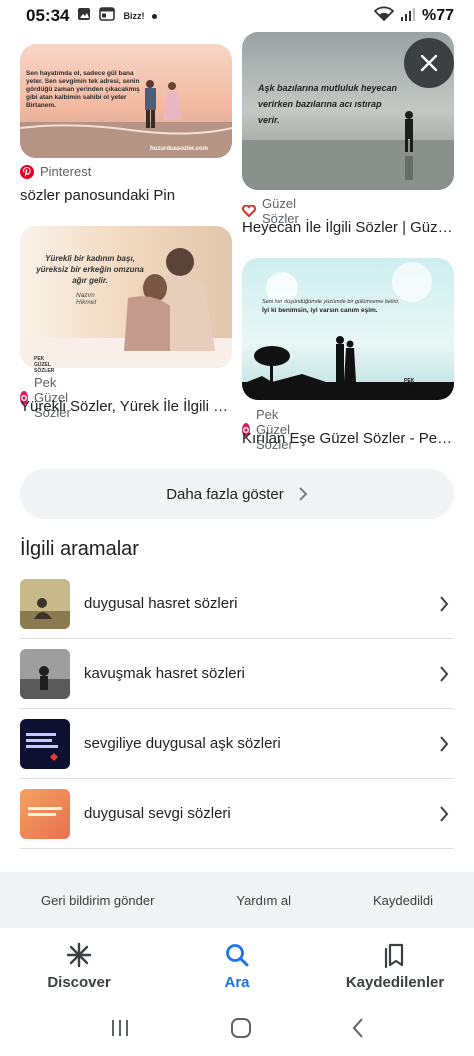 The image size is (474, 1056). I want to click on home-button, so click(241, 1030).